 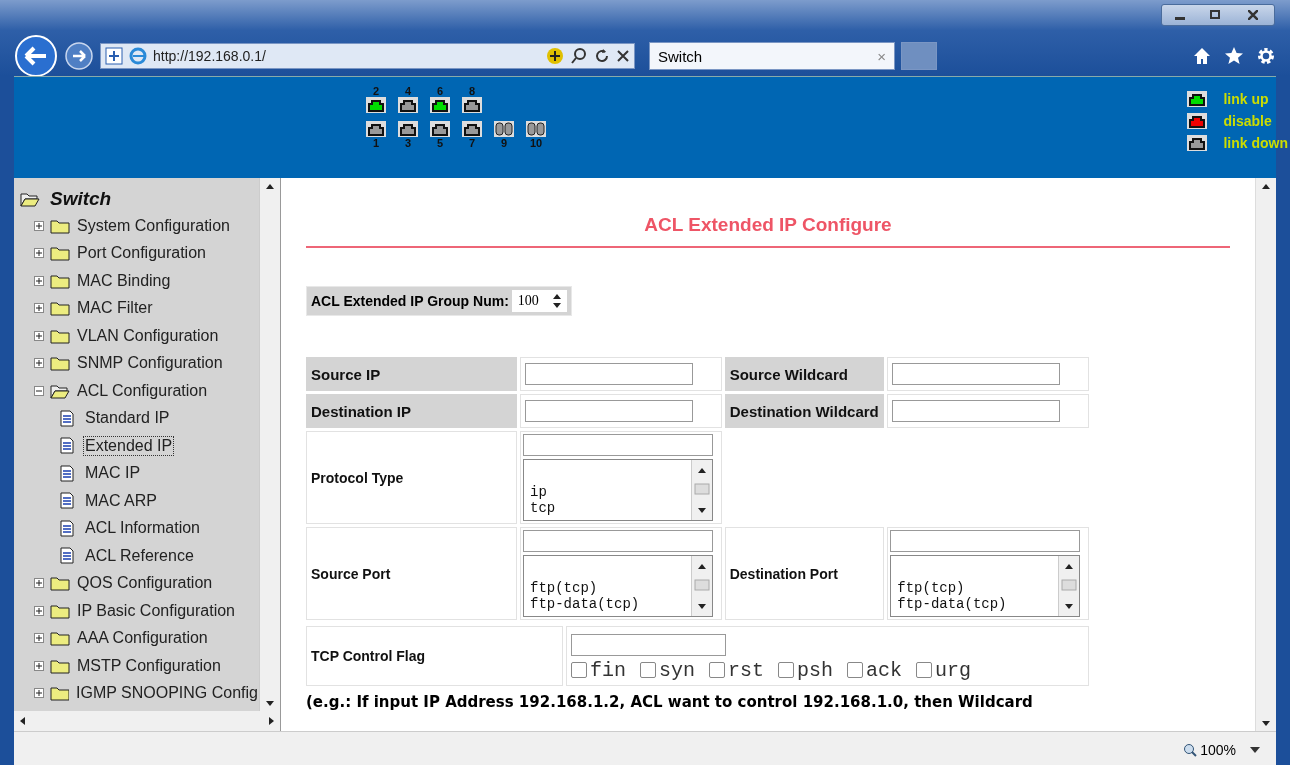 What do you see at coordinates (156, 610) in the screenshot?
I see `tree-item: IP Basic Configuration` at bounding box center [156, 610].